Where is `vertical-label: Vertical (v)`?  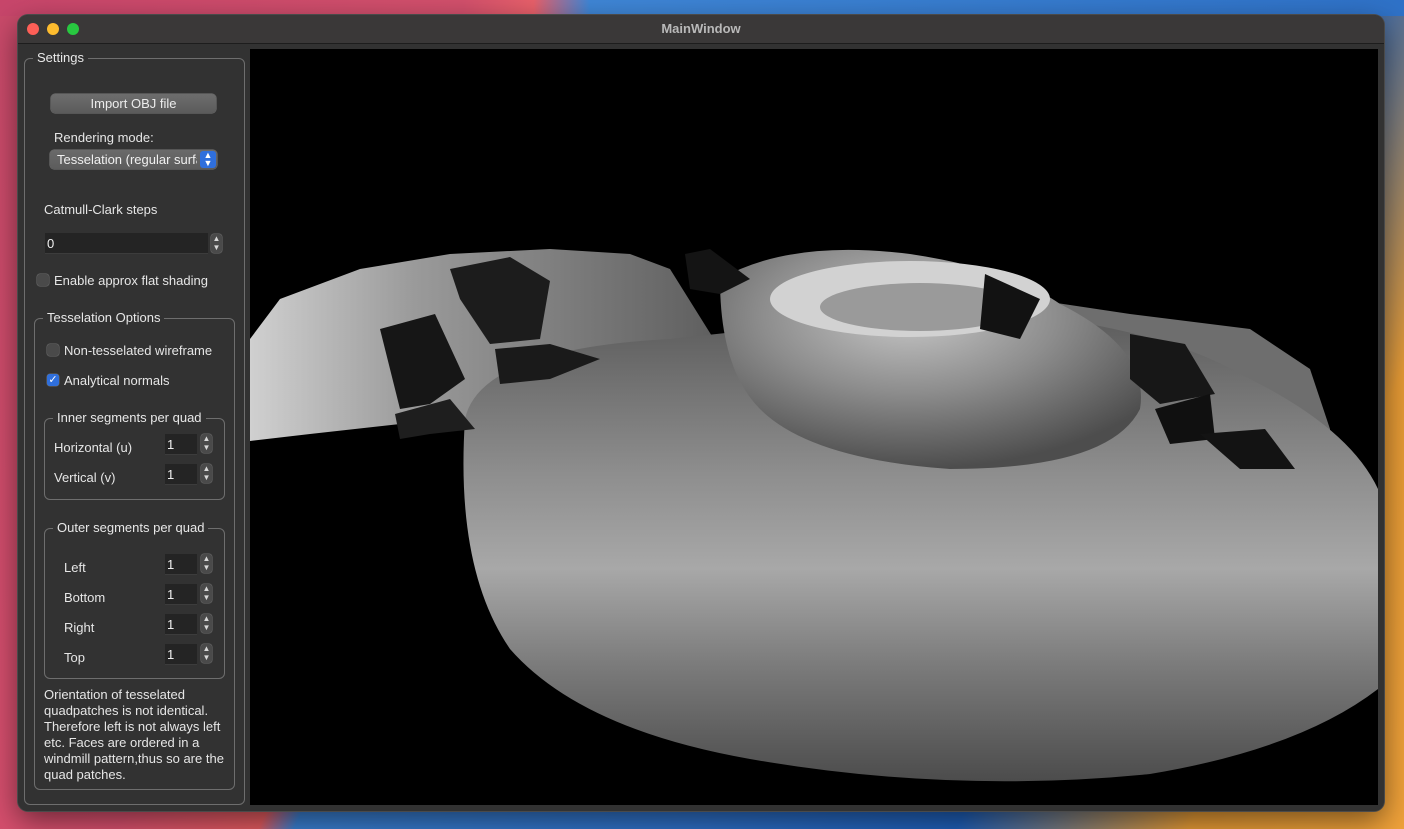 vertical-label: Vertical (v) is located at coordinates (85, 477).